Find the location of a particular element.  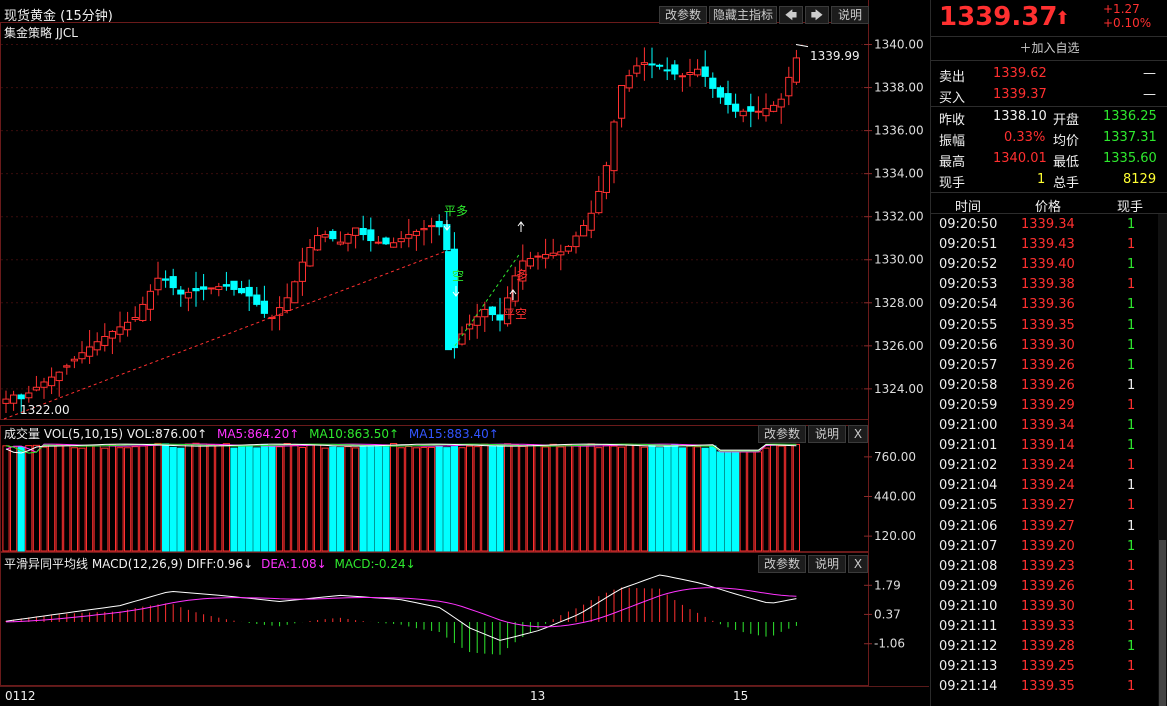

tick-row: 09:20:52 1339.40 1 is located at coordinates (1044, 265).